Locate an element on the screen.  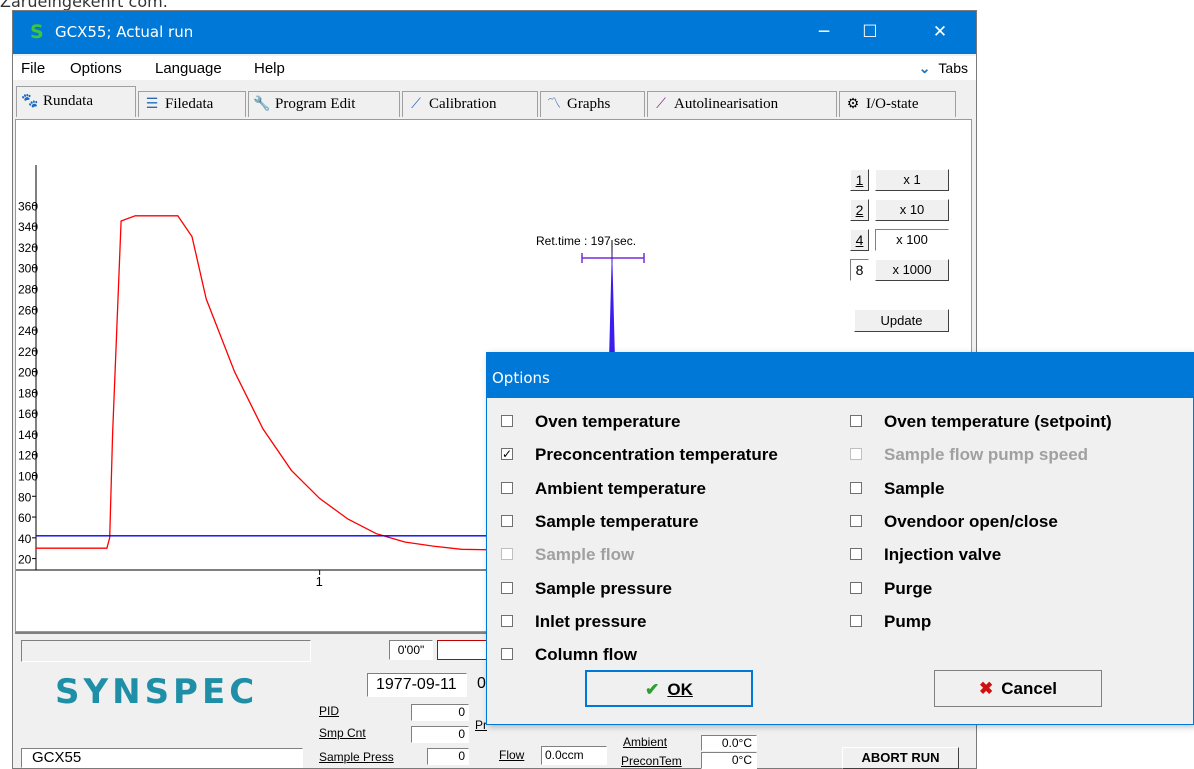
sample-press-label: Sample Press is located at coordinates (356, 757).